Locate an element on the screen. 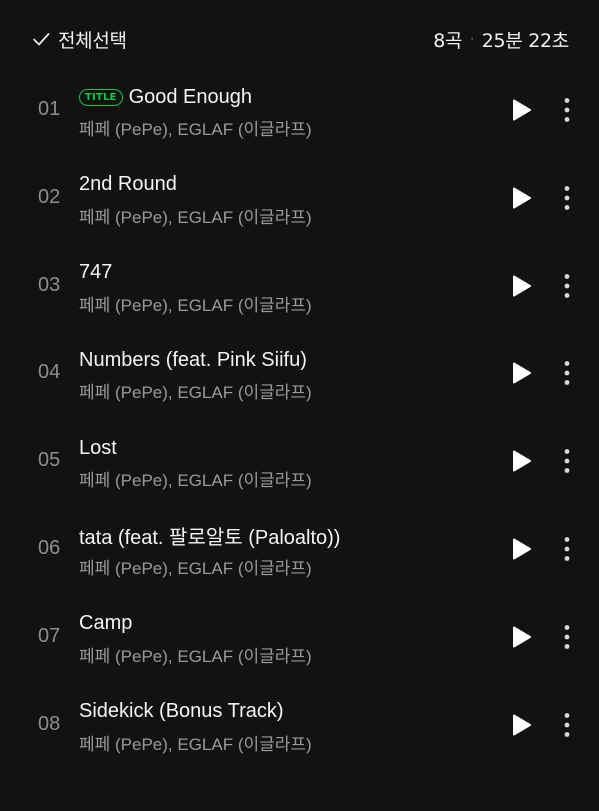 The width and height of the screenshot is (599, 811). select-all-label: 전체선택 is located at coordinates (92, 40).